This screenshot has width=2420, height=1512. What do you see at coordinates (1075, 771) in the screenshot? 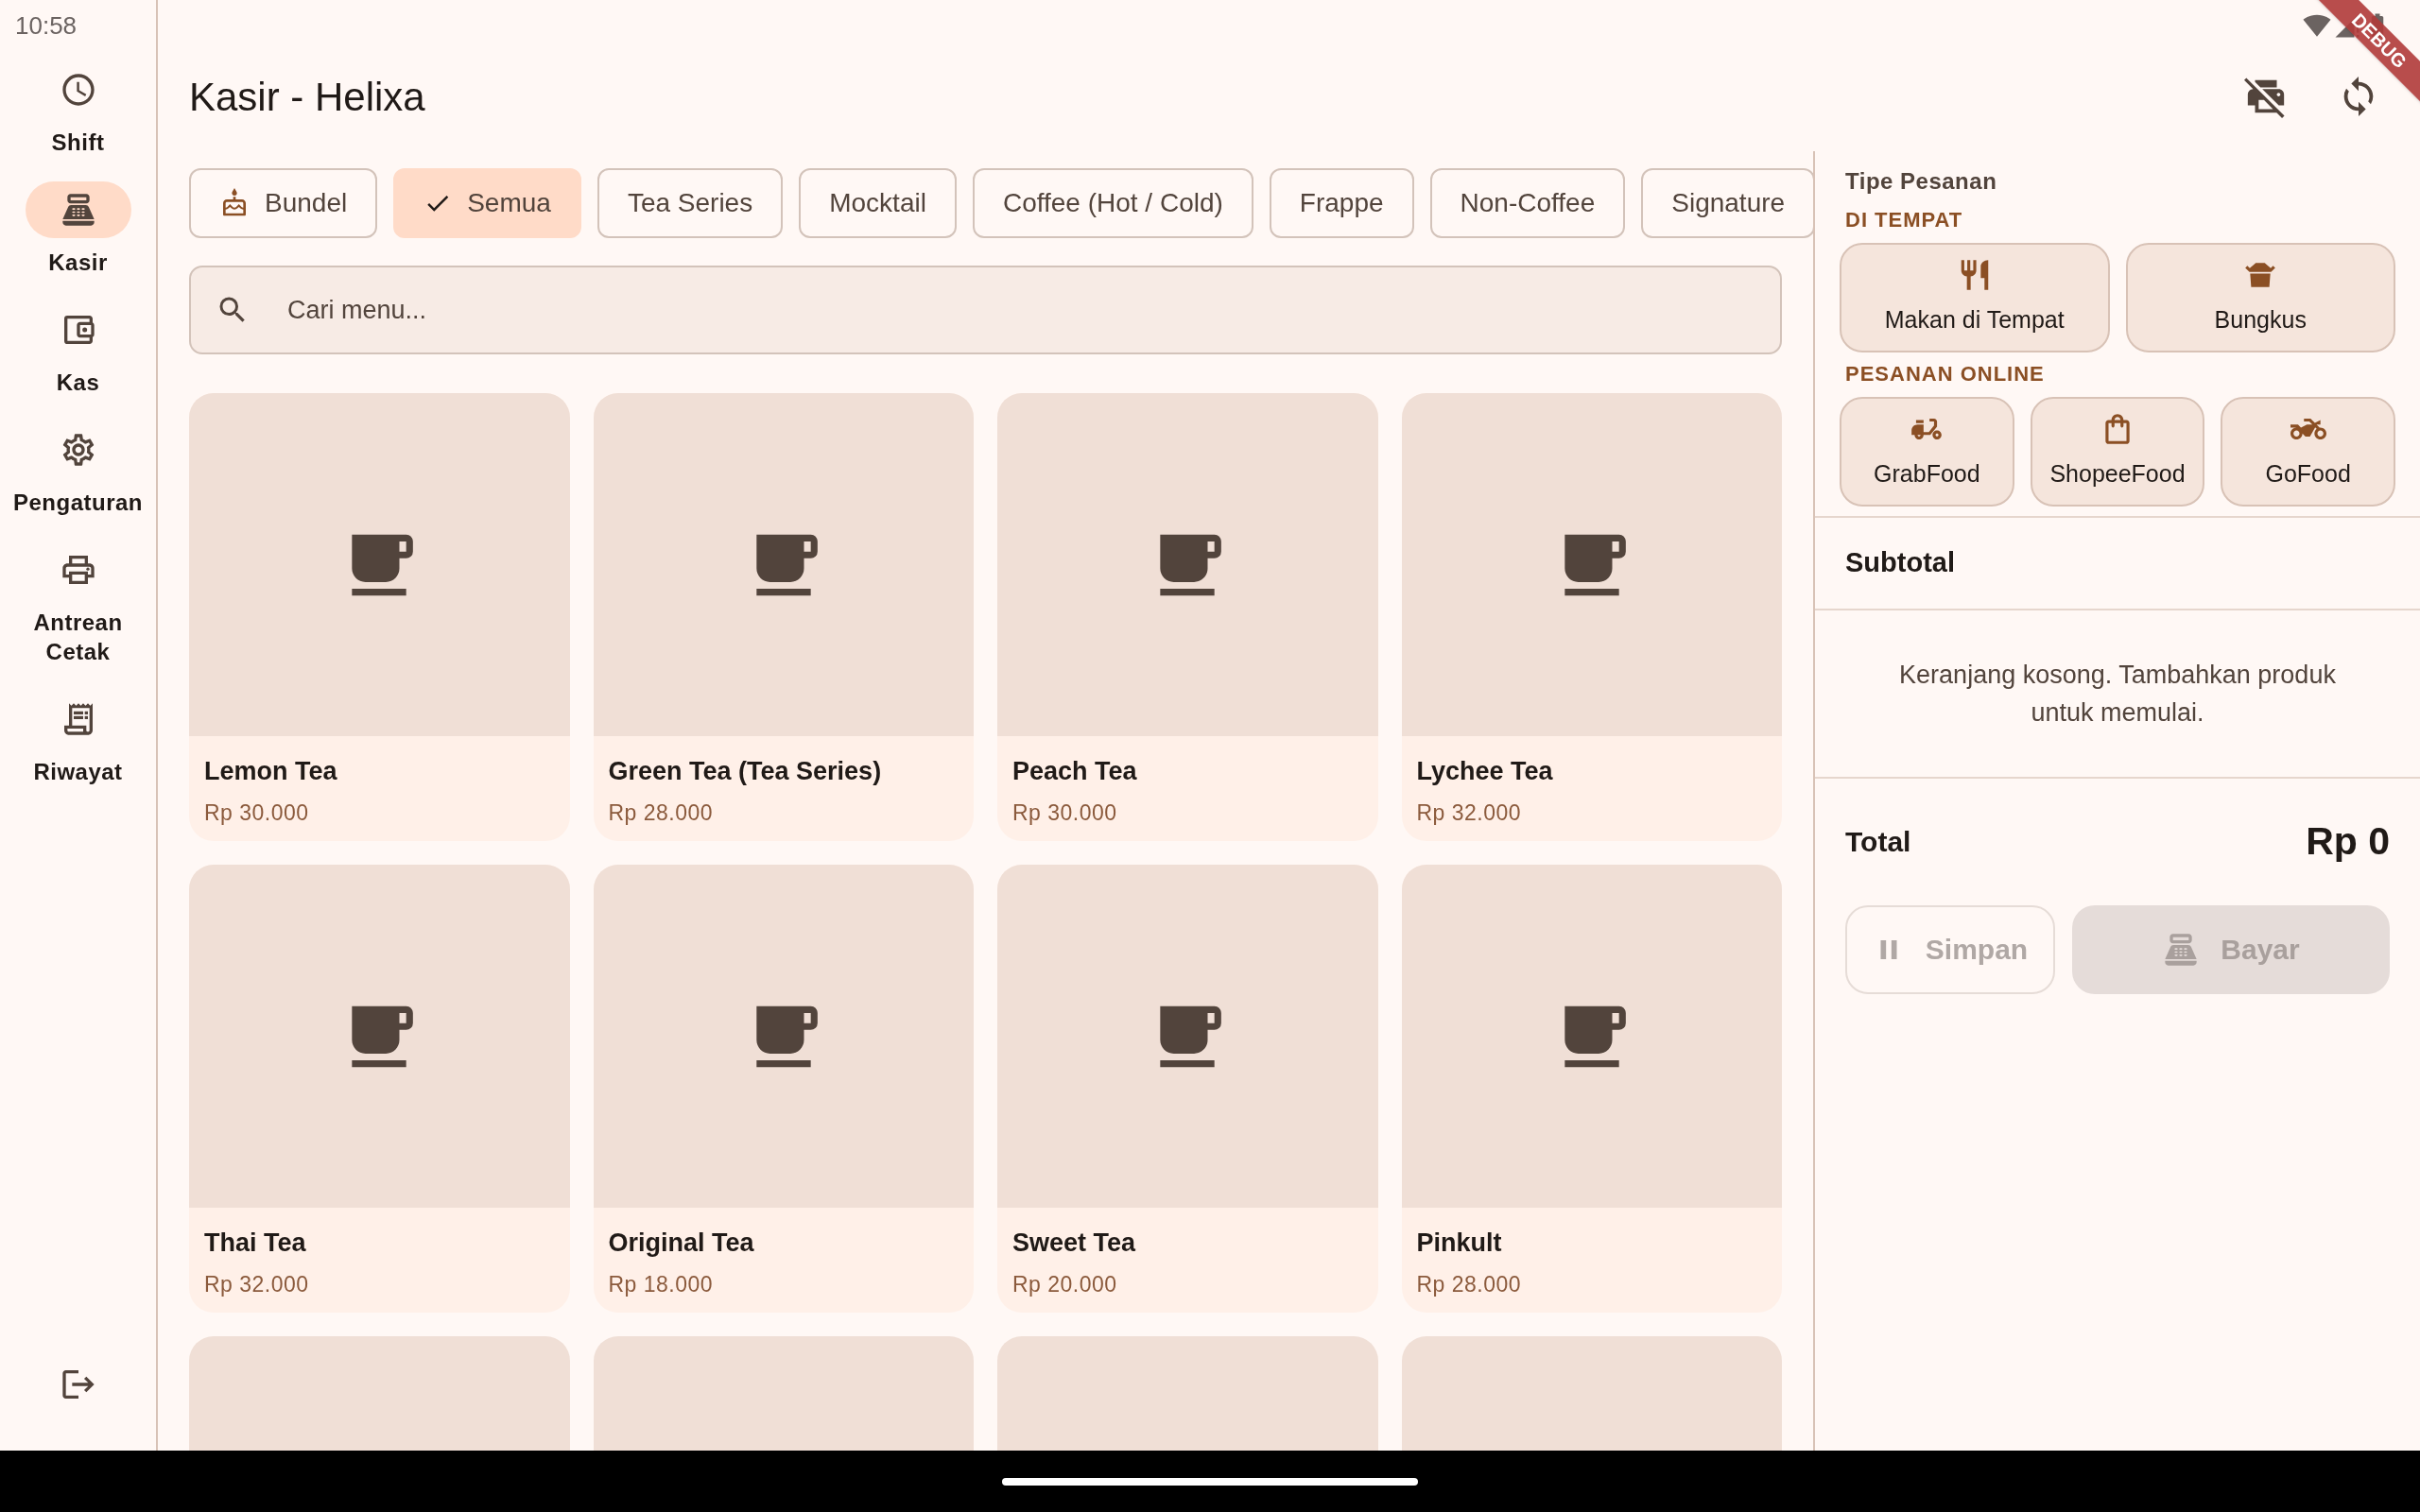
I see `product-name: Peach Tea` at bounding box center [1075, 771].